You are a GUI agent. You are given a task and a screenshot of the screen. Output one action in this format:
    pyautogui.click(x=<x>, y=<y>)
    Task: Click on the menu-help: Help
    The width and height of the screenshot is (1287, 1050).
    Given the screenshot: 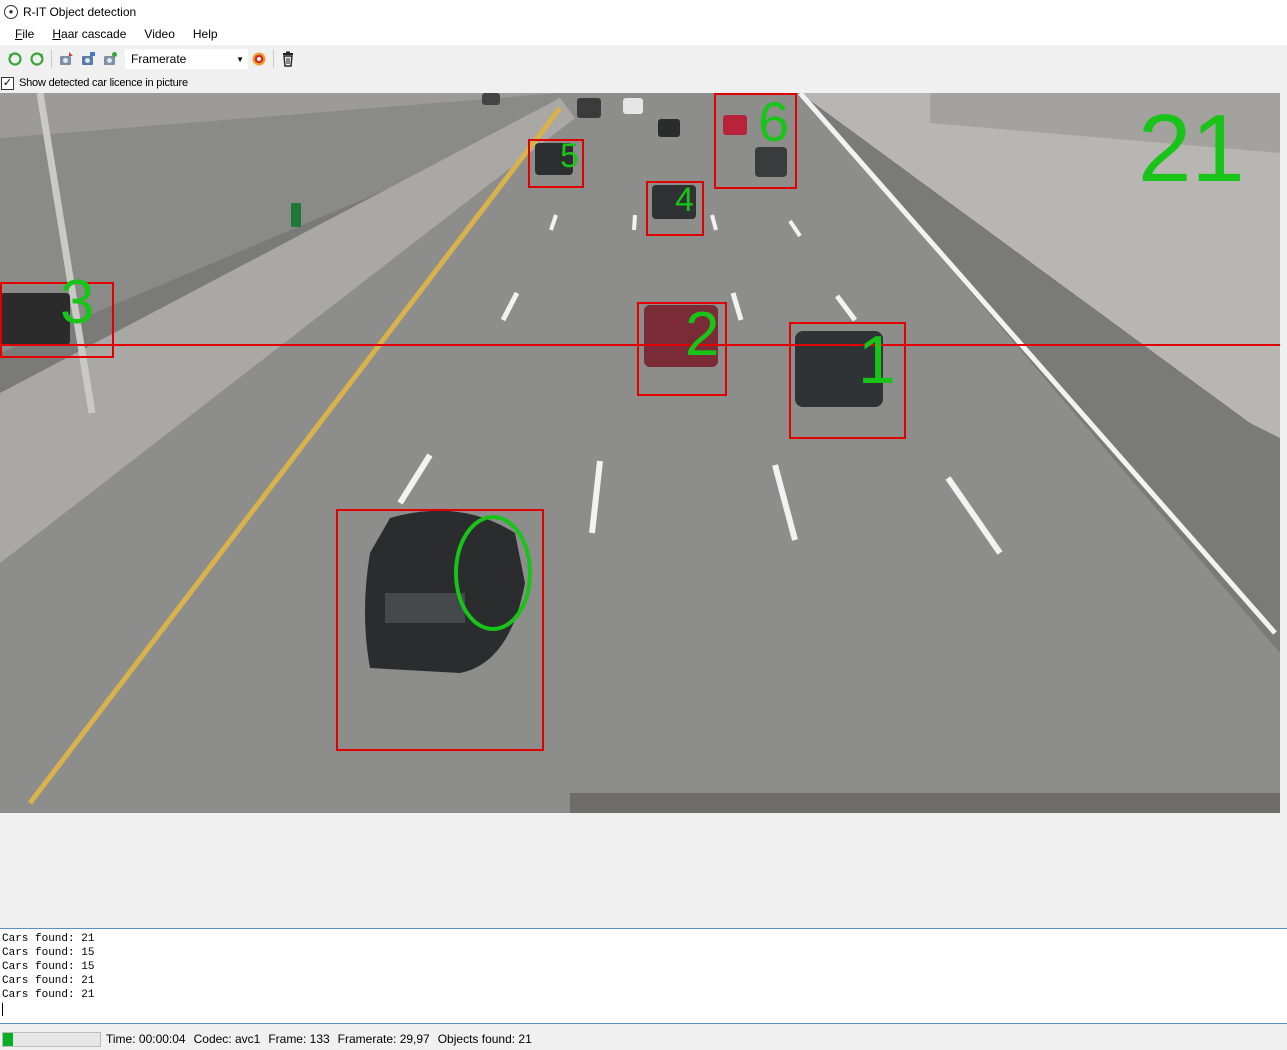 What is the action you would take?
    pyautogui.click(x=205, y=34)
    